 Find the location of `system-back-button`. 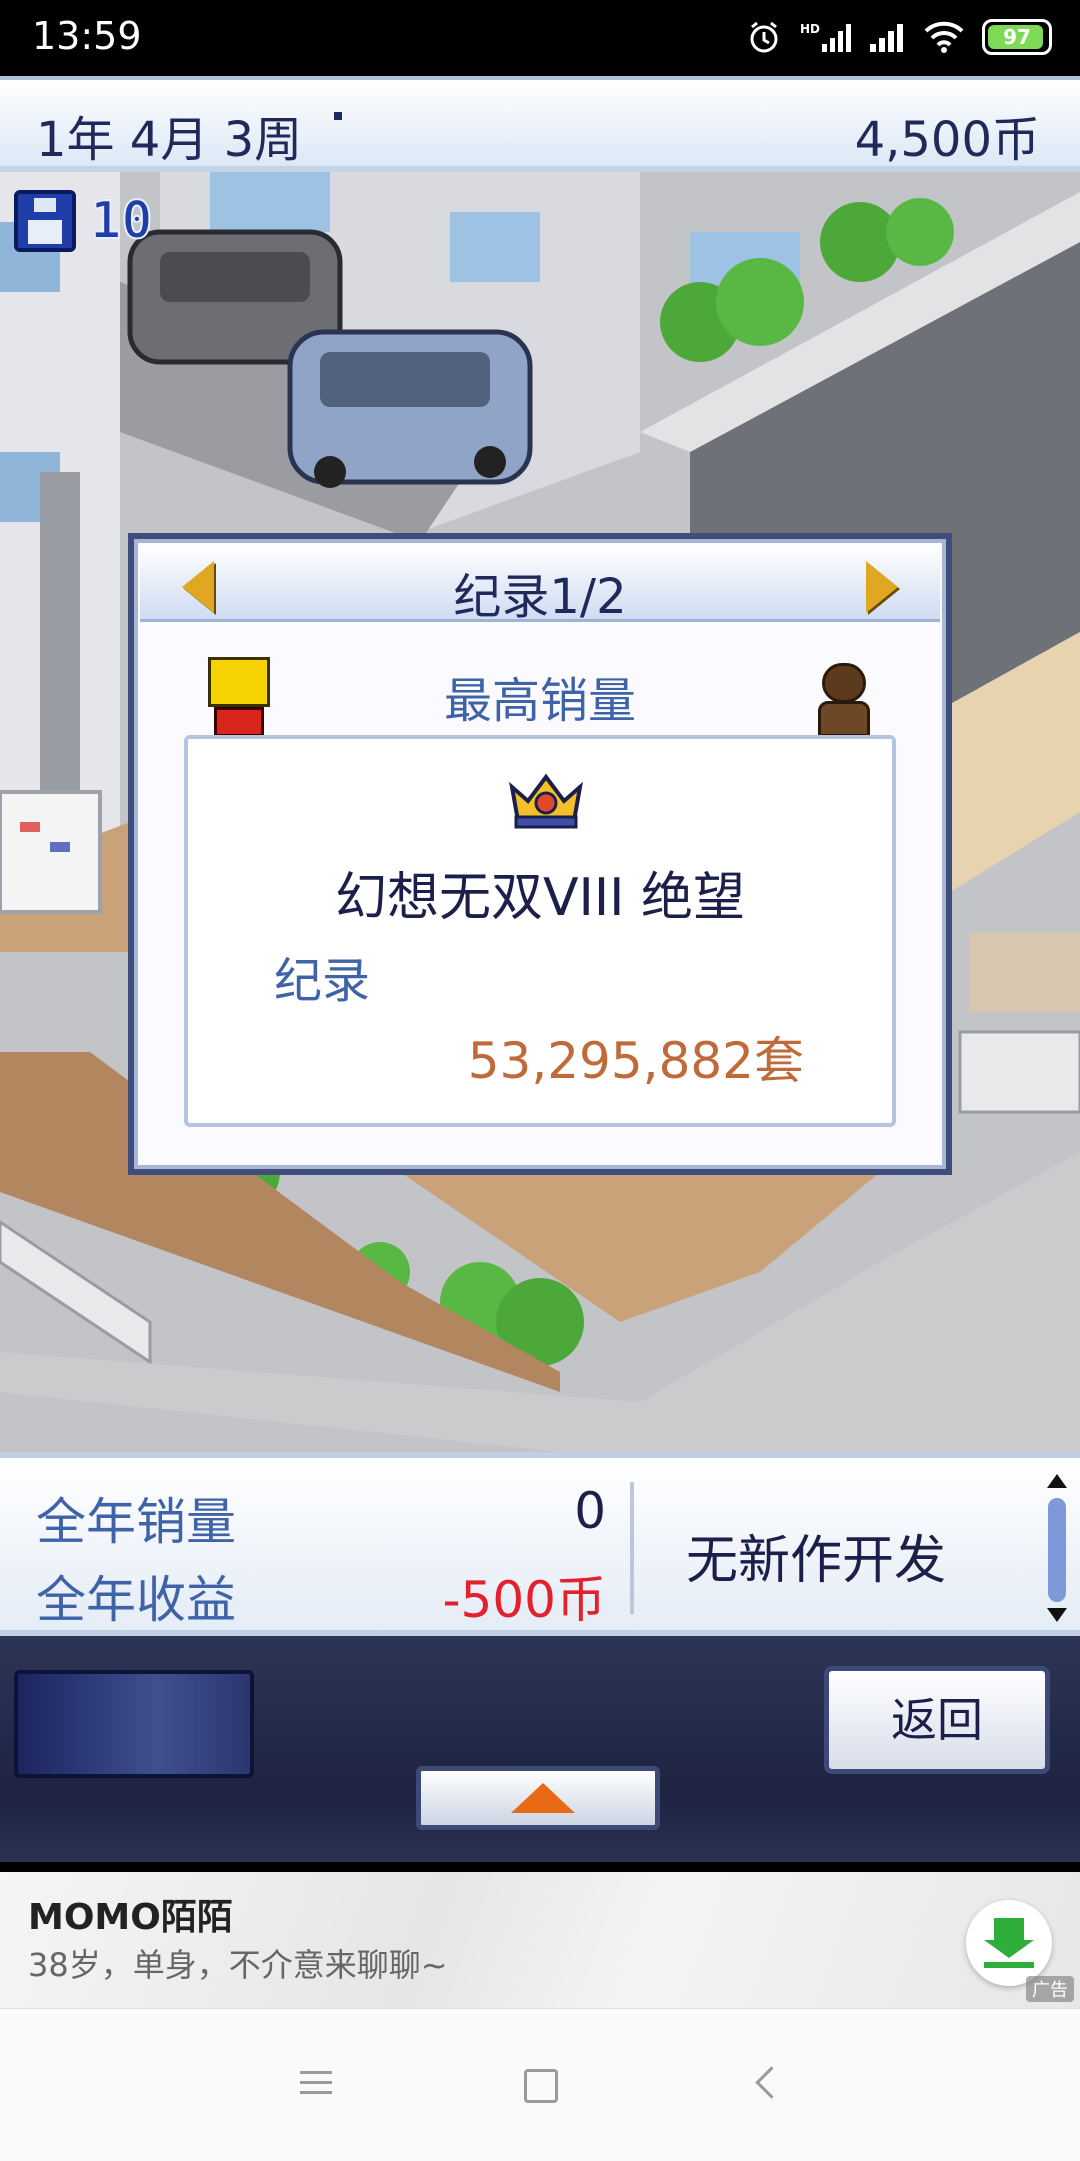

system-back-button is located at coordinates (768, 2085).